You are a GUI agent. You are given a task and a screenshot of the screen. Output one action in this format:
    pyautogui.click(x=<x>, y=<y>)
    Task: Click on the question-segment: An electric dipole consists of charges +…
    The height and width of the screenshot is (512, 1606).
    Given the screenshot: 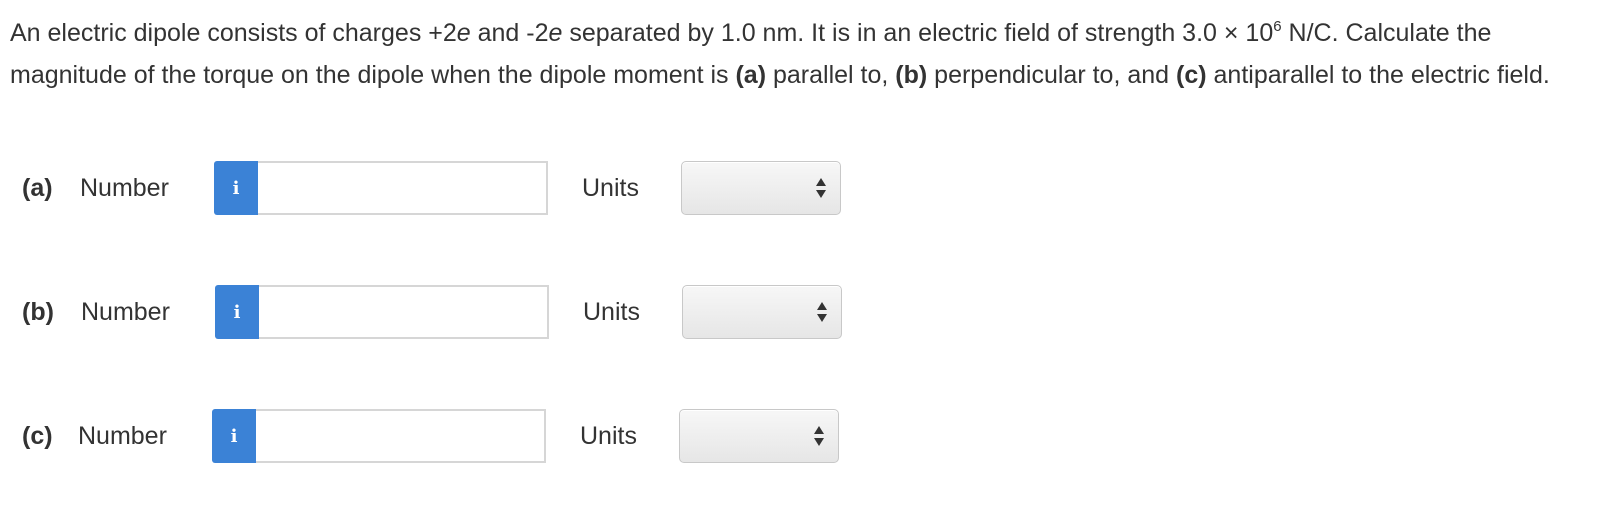 What is the action you would take?
    pyautogui.click(x=233, y=33)
    